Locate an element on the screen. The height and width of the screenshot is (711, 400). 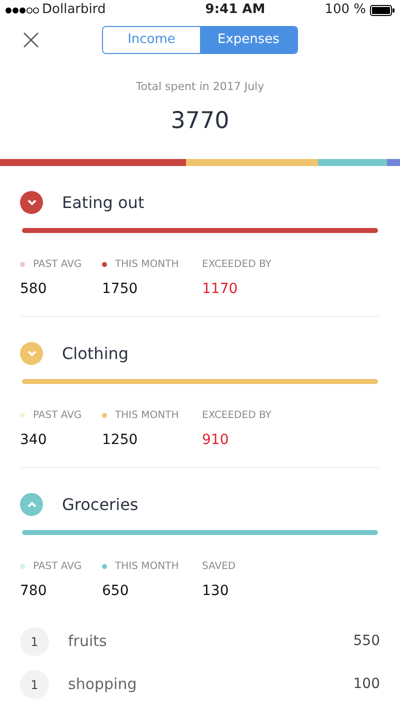
stat-value: 650 is located at coordinates (116, 591).